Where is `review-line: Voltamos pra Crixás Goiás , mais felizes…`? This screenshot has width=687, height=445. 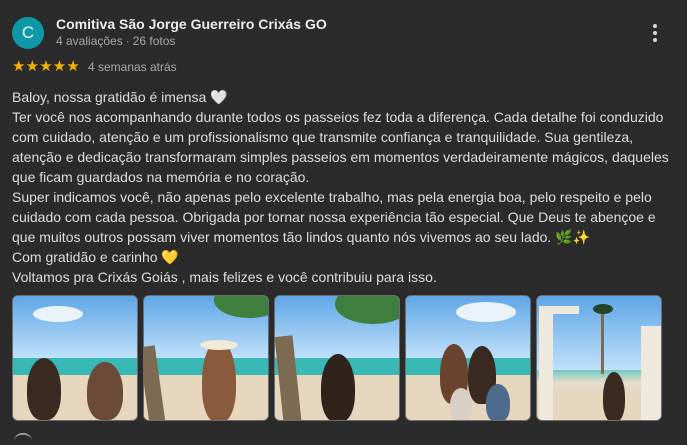
review-line: Voltamos pra Crixás Goiás , mais felizes… is located at coordinates (224, 277).